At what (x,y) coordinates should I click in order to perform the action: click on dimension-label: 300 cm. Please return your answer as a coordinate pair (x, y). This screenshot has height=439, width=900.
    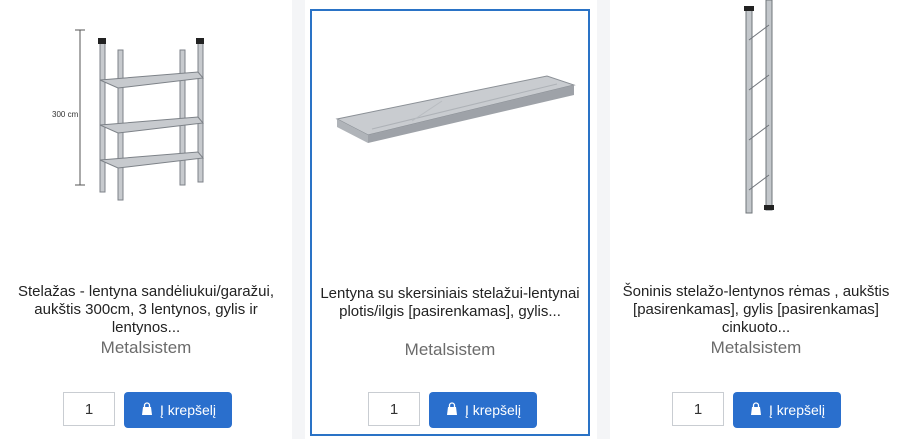
    Looking at the image, I should click on (65, 114).